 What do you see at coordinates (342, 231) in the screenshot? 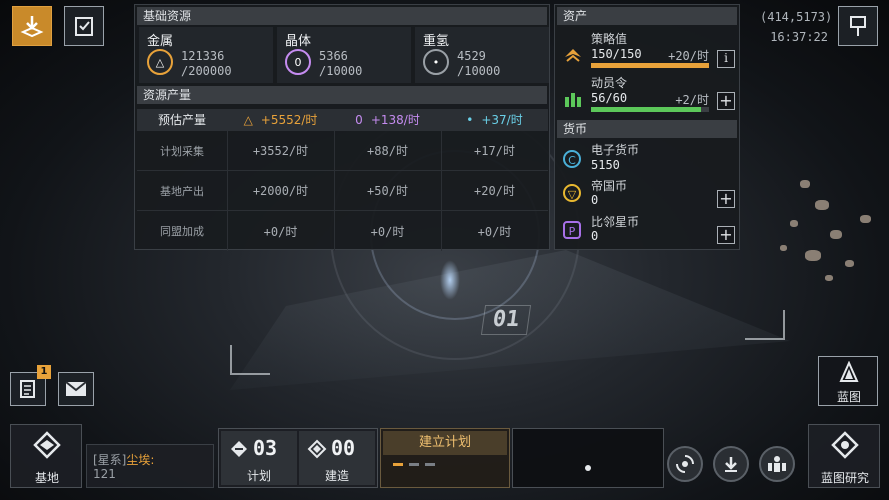
I see `table-row: 同盟加成 +0/时 +0/时 +0/时` at bounding box center [342, 231].